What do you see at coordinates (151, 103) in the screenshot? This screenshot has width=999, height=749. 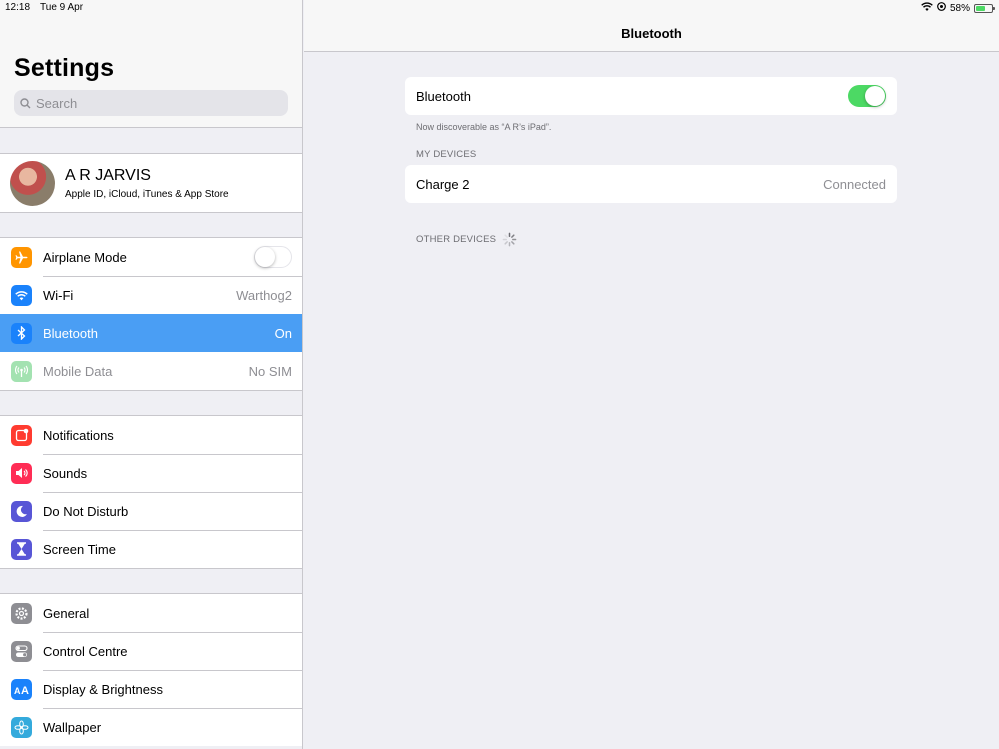 I see `search-input: Search` at bounding box center [151, 103].